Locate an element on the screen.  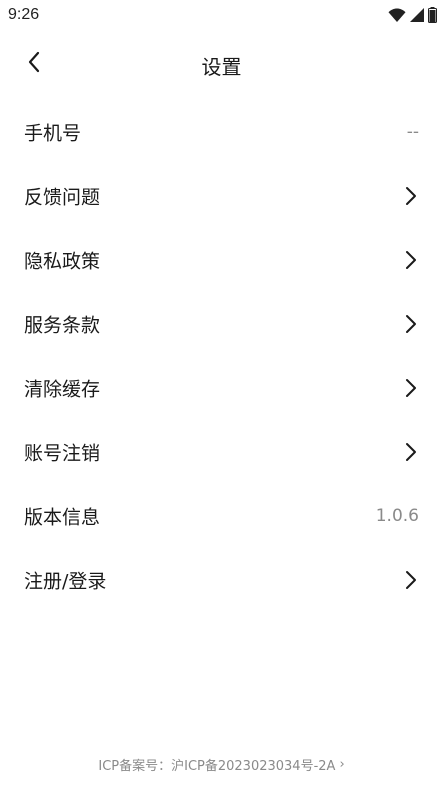
settings-row-delete-account: 账号注销 is located at coordinates (221, 452).